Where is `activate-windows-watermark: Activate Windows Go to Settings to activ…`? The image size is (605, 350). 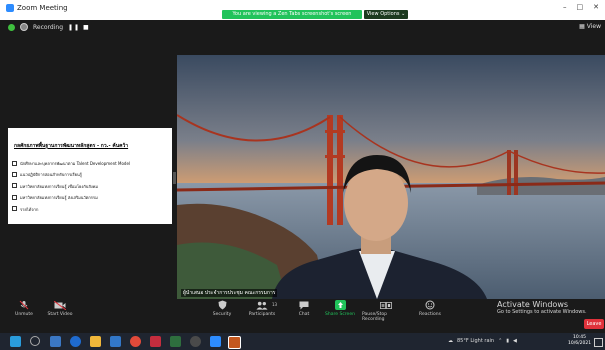
activate-windows-watermark: Activate Windows Go to Settings to activ… is located at coordinates (542, 307).